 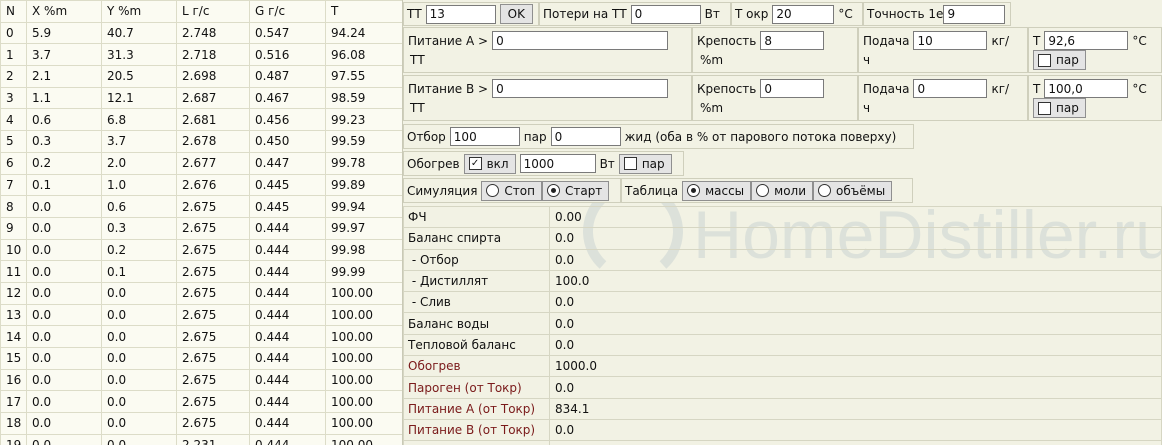 What do you see at coordinates (1086, 88) in the screenshot?
I see `feed-b-t-input` at bounding box center [1086, 88].